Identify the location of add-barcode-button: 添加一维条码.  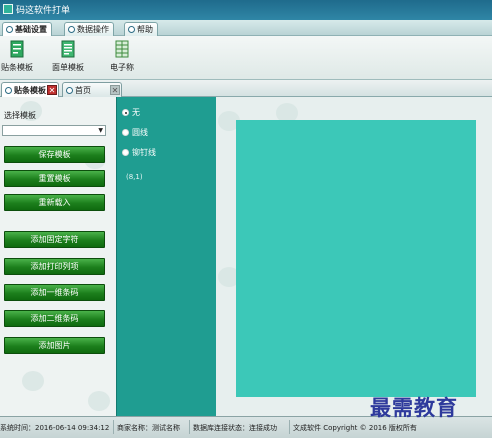
(54, 292).